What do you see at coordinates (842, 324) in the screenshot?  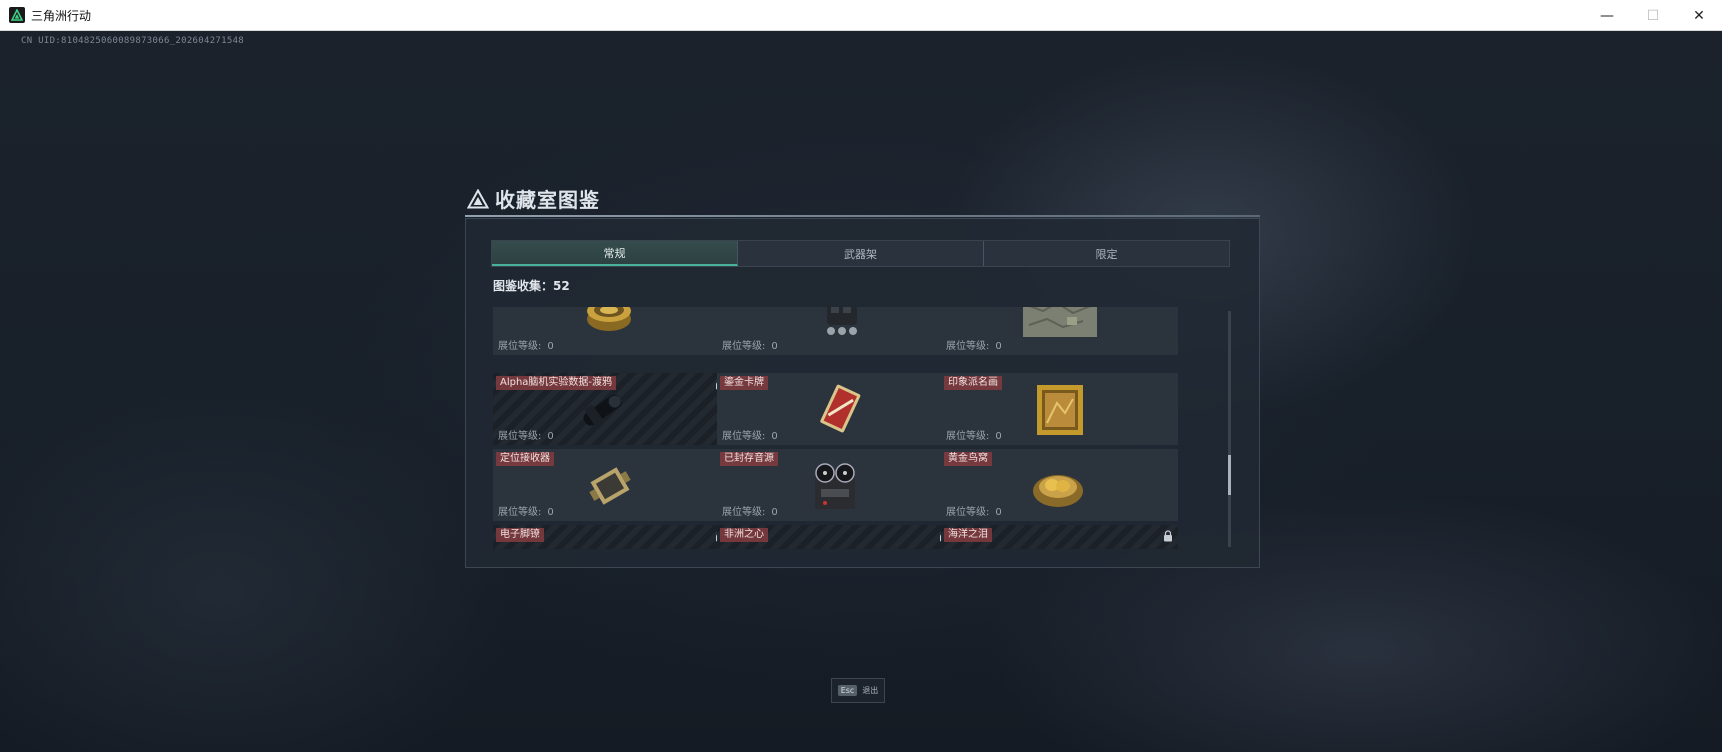 I see `black-device-icon` at bounding box center [842, 324].